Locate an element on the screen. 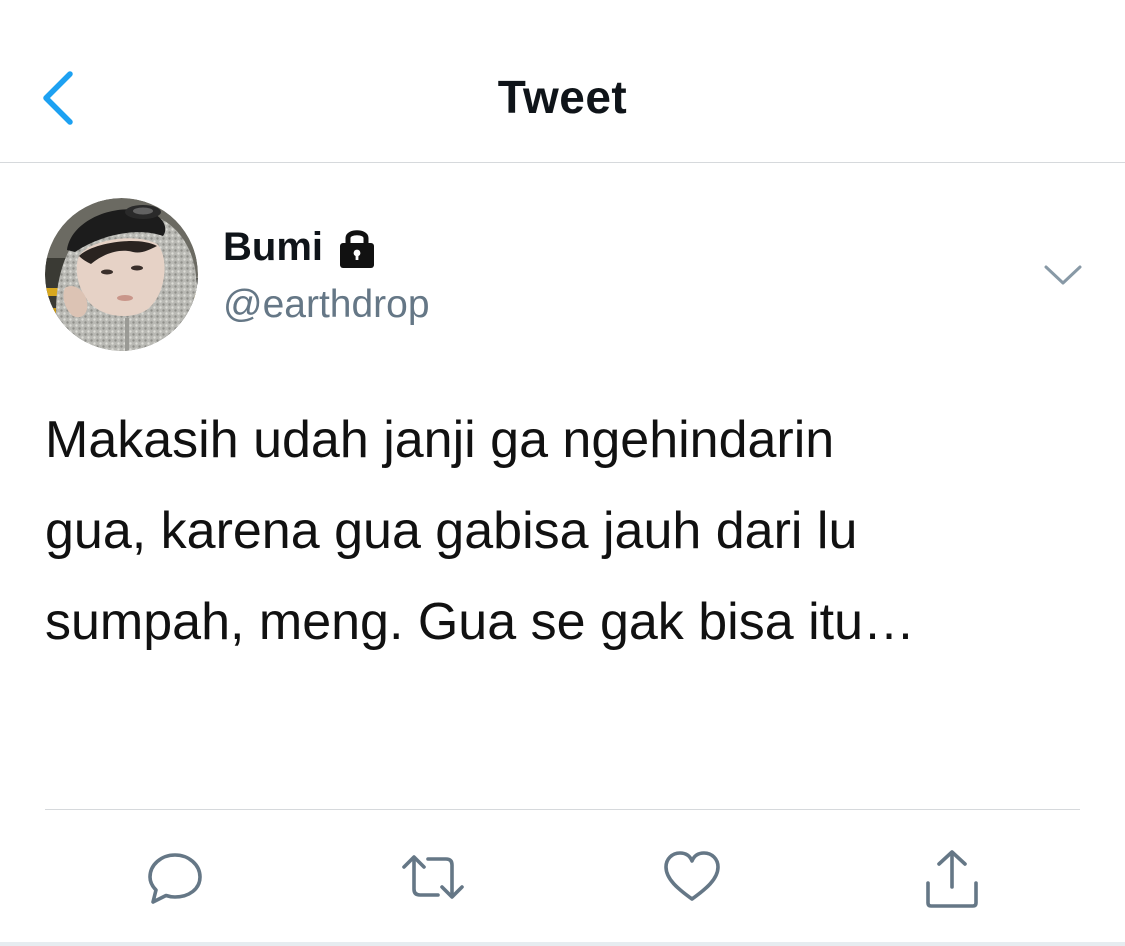 Image resolution: width=1125 pixels, height=946 pixels. display-name-container: Bumi is located at coordinates (300, 247).